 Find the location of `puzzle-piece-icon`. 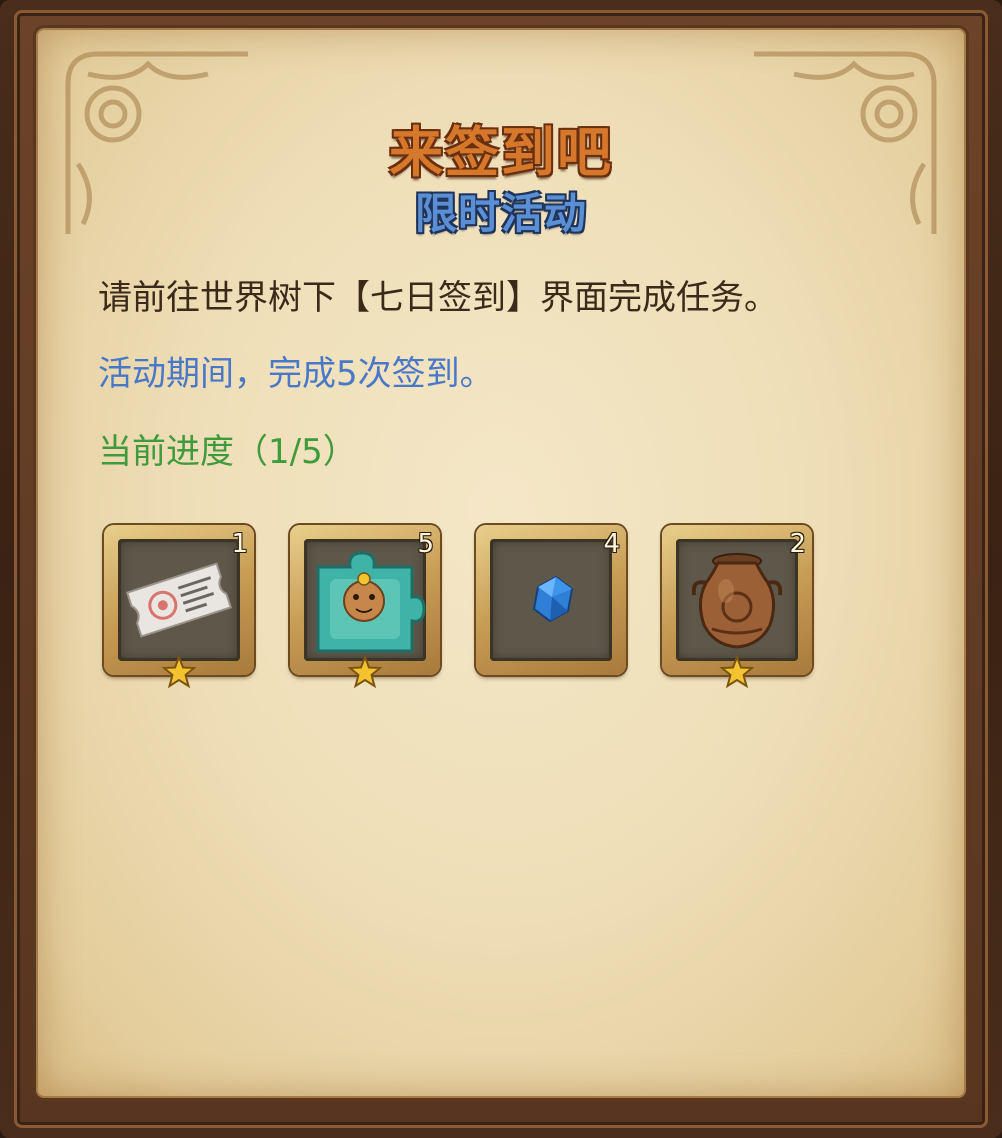

puzzle-piece-icon is located at coordinates (371, 602).